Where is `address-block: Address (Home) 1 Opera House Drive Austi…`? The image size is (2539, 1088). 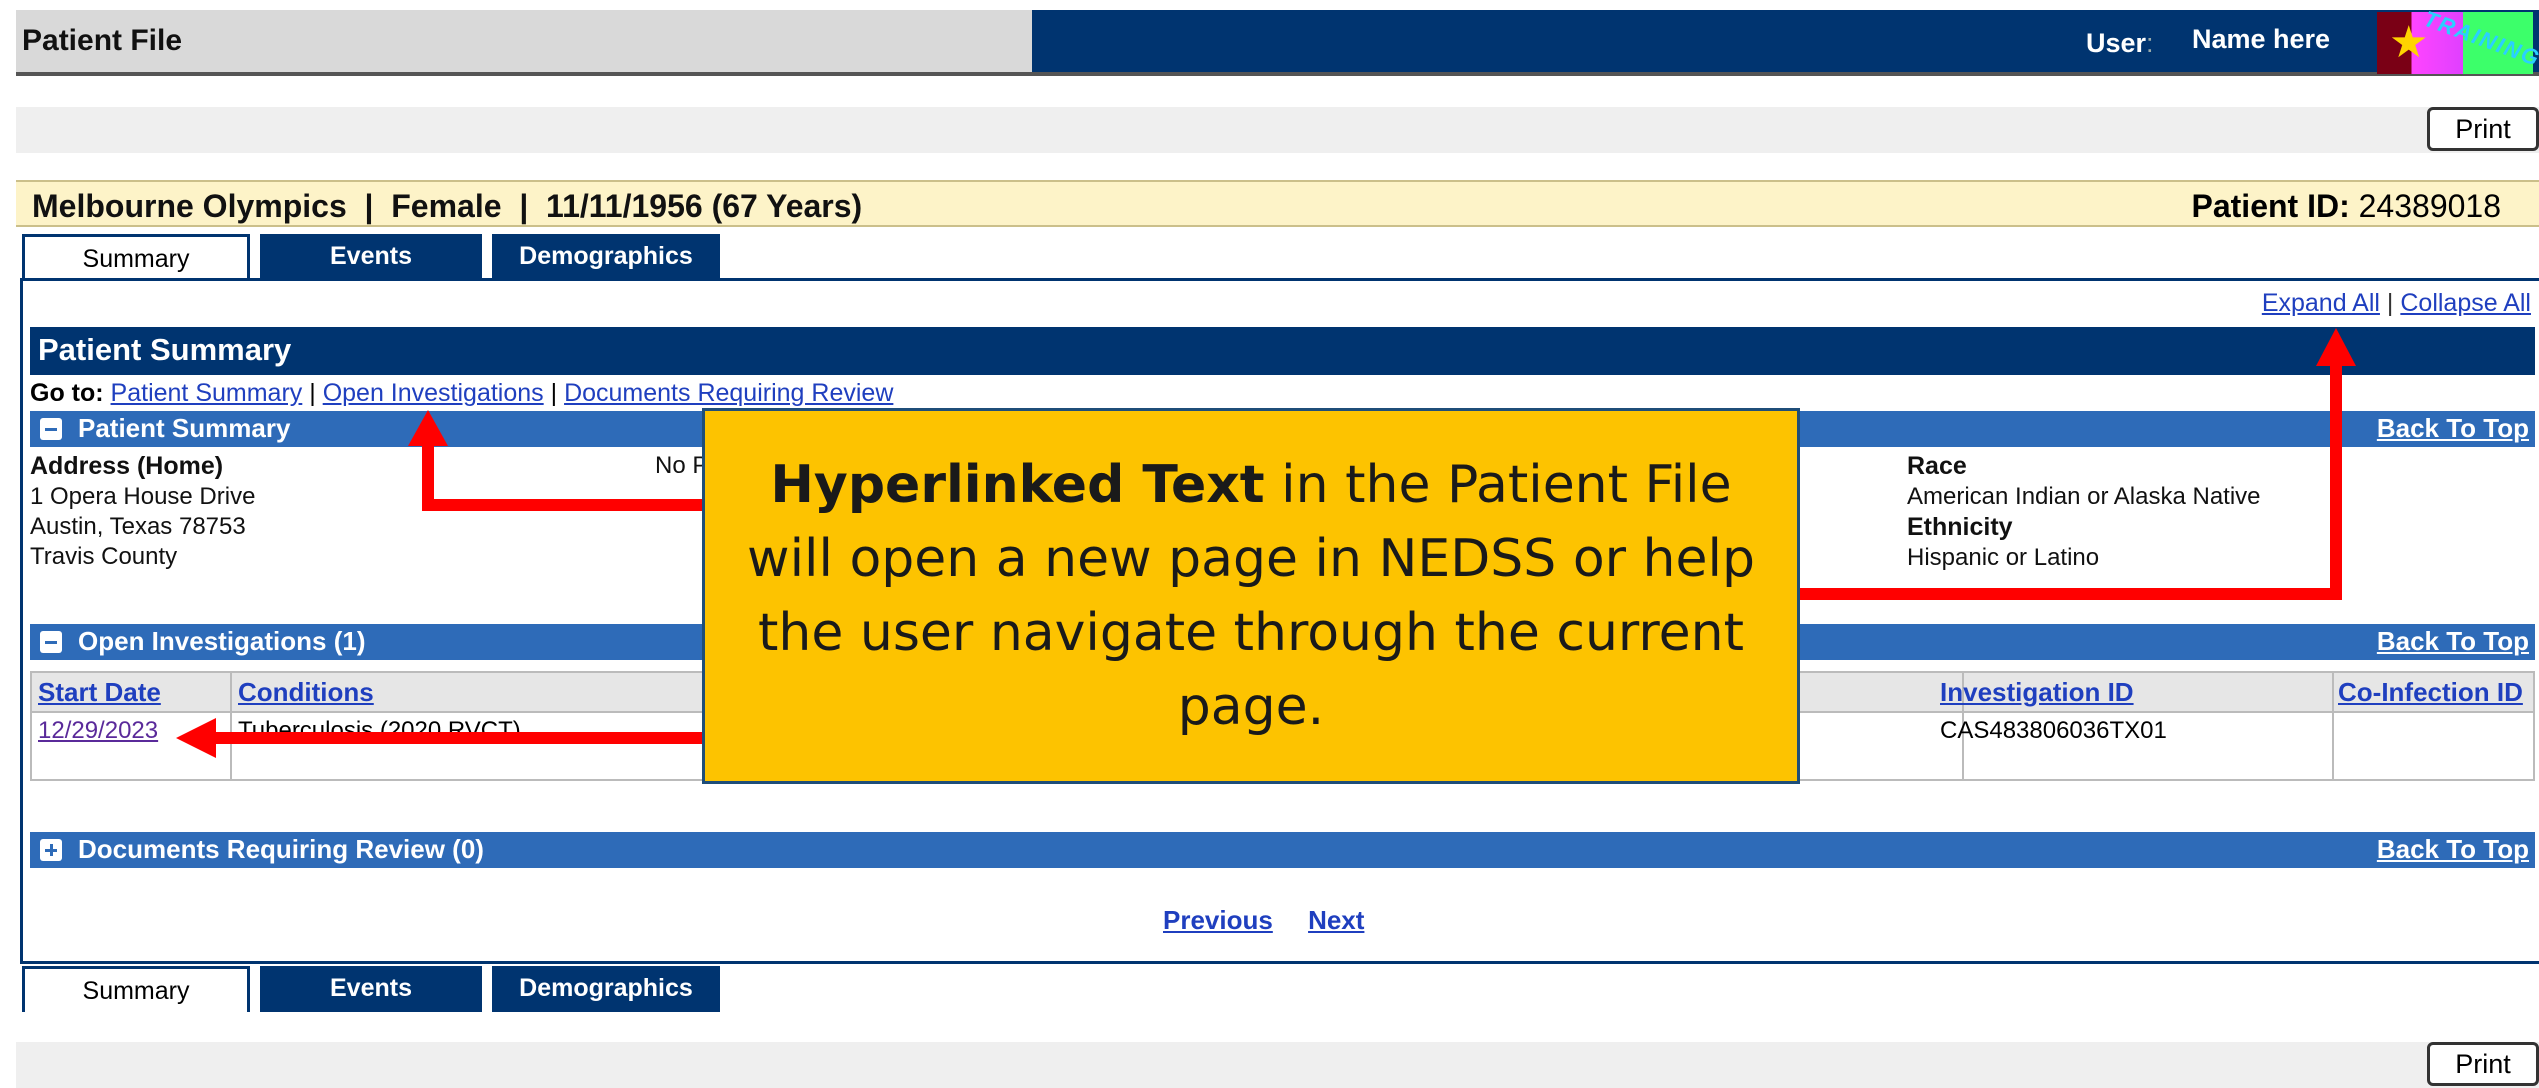 address-block: Address (Home) 1 Opera House Drive Austi… is located at coordinates (142, 511).